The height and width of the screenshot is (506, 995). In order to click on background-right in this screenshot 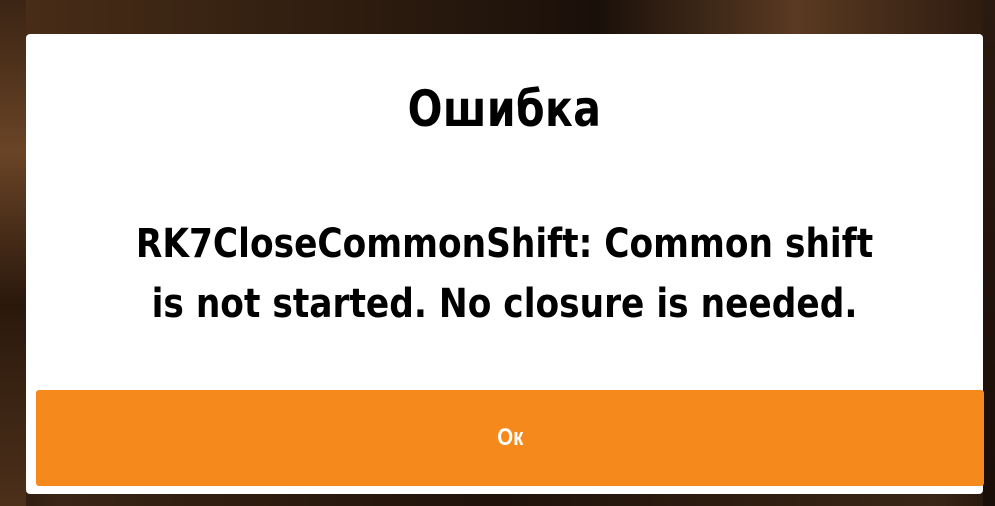, I will do `click(989, 253)`.